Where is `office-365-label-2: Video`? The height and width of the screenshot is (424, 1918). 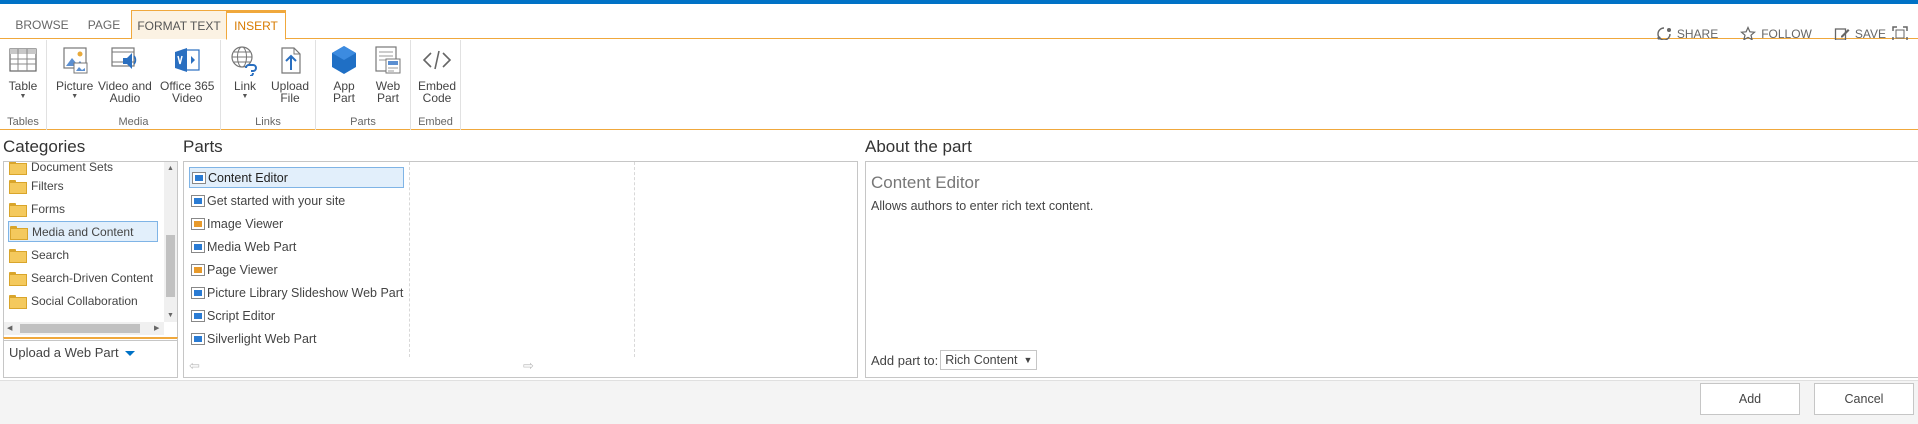 office-365-label-2: Video is located at coordinates (187, 98).